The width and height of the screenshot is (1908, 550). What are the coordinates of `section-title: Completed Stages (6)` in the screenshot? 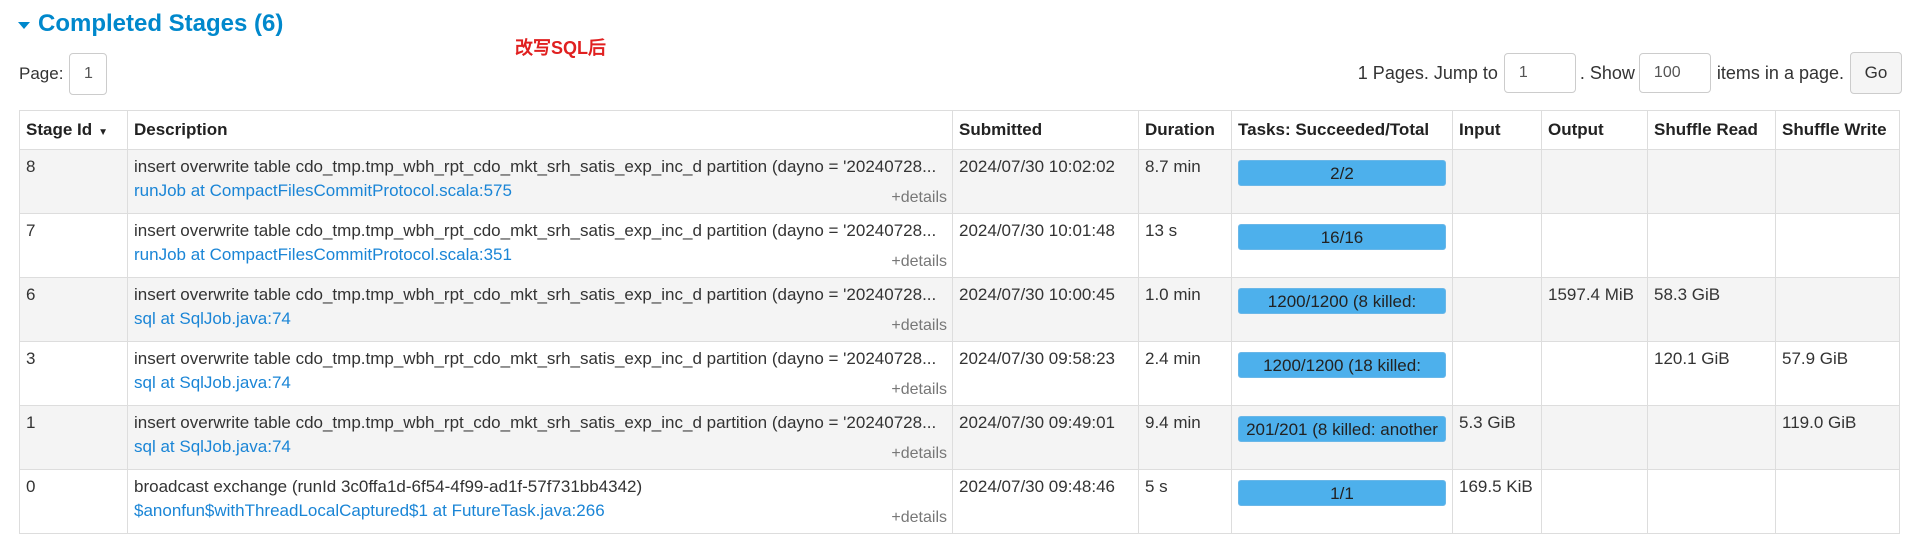 It's located at (160, 24).